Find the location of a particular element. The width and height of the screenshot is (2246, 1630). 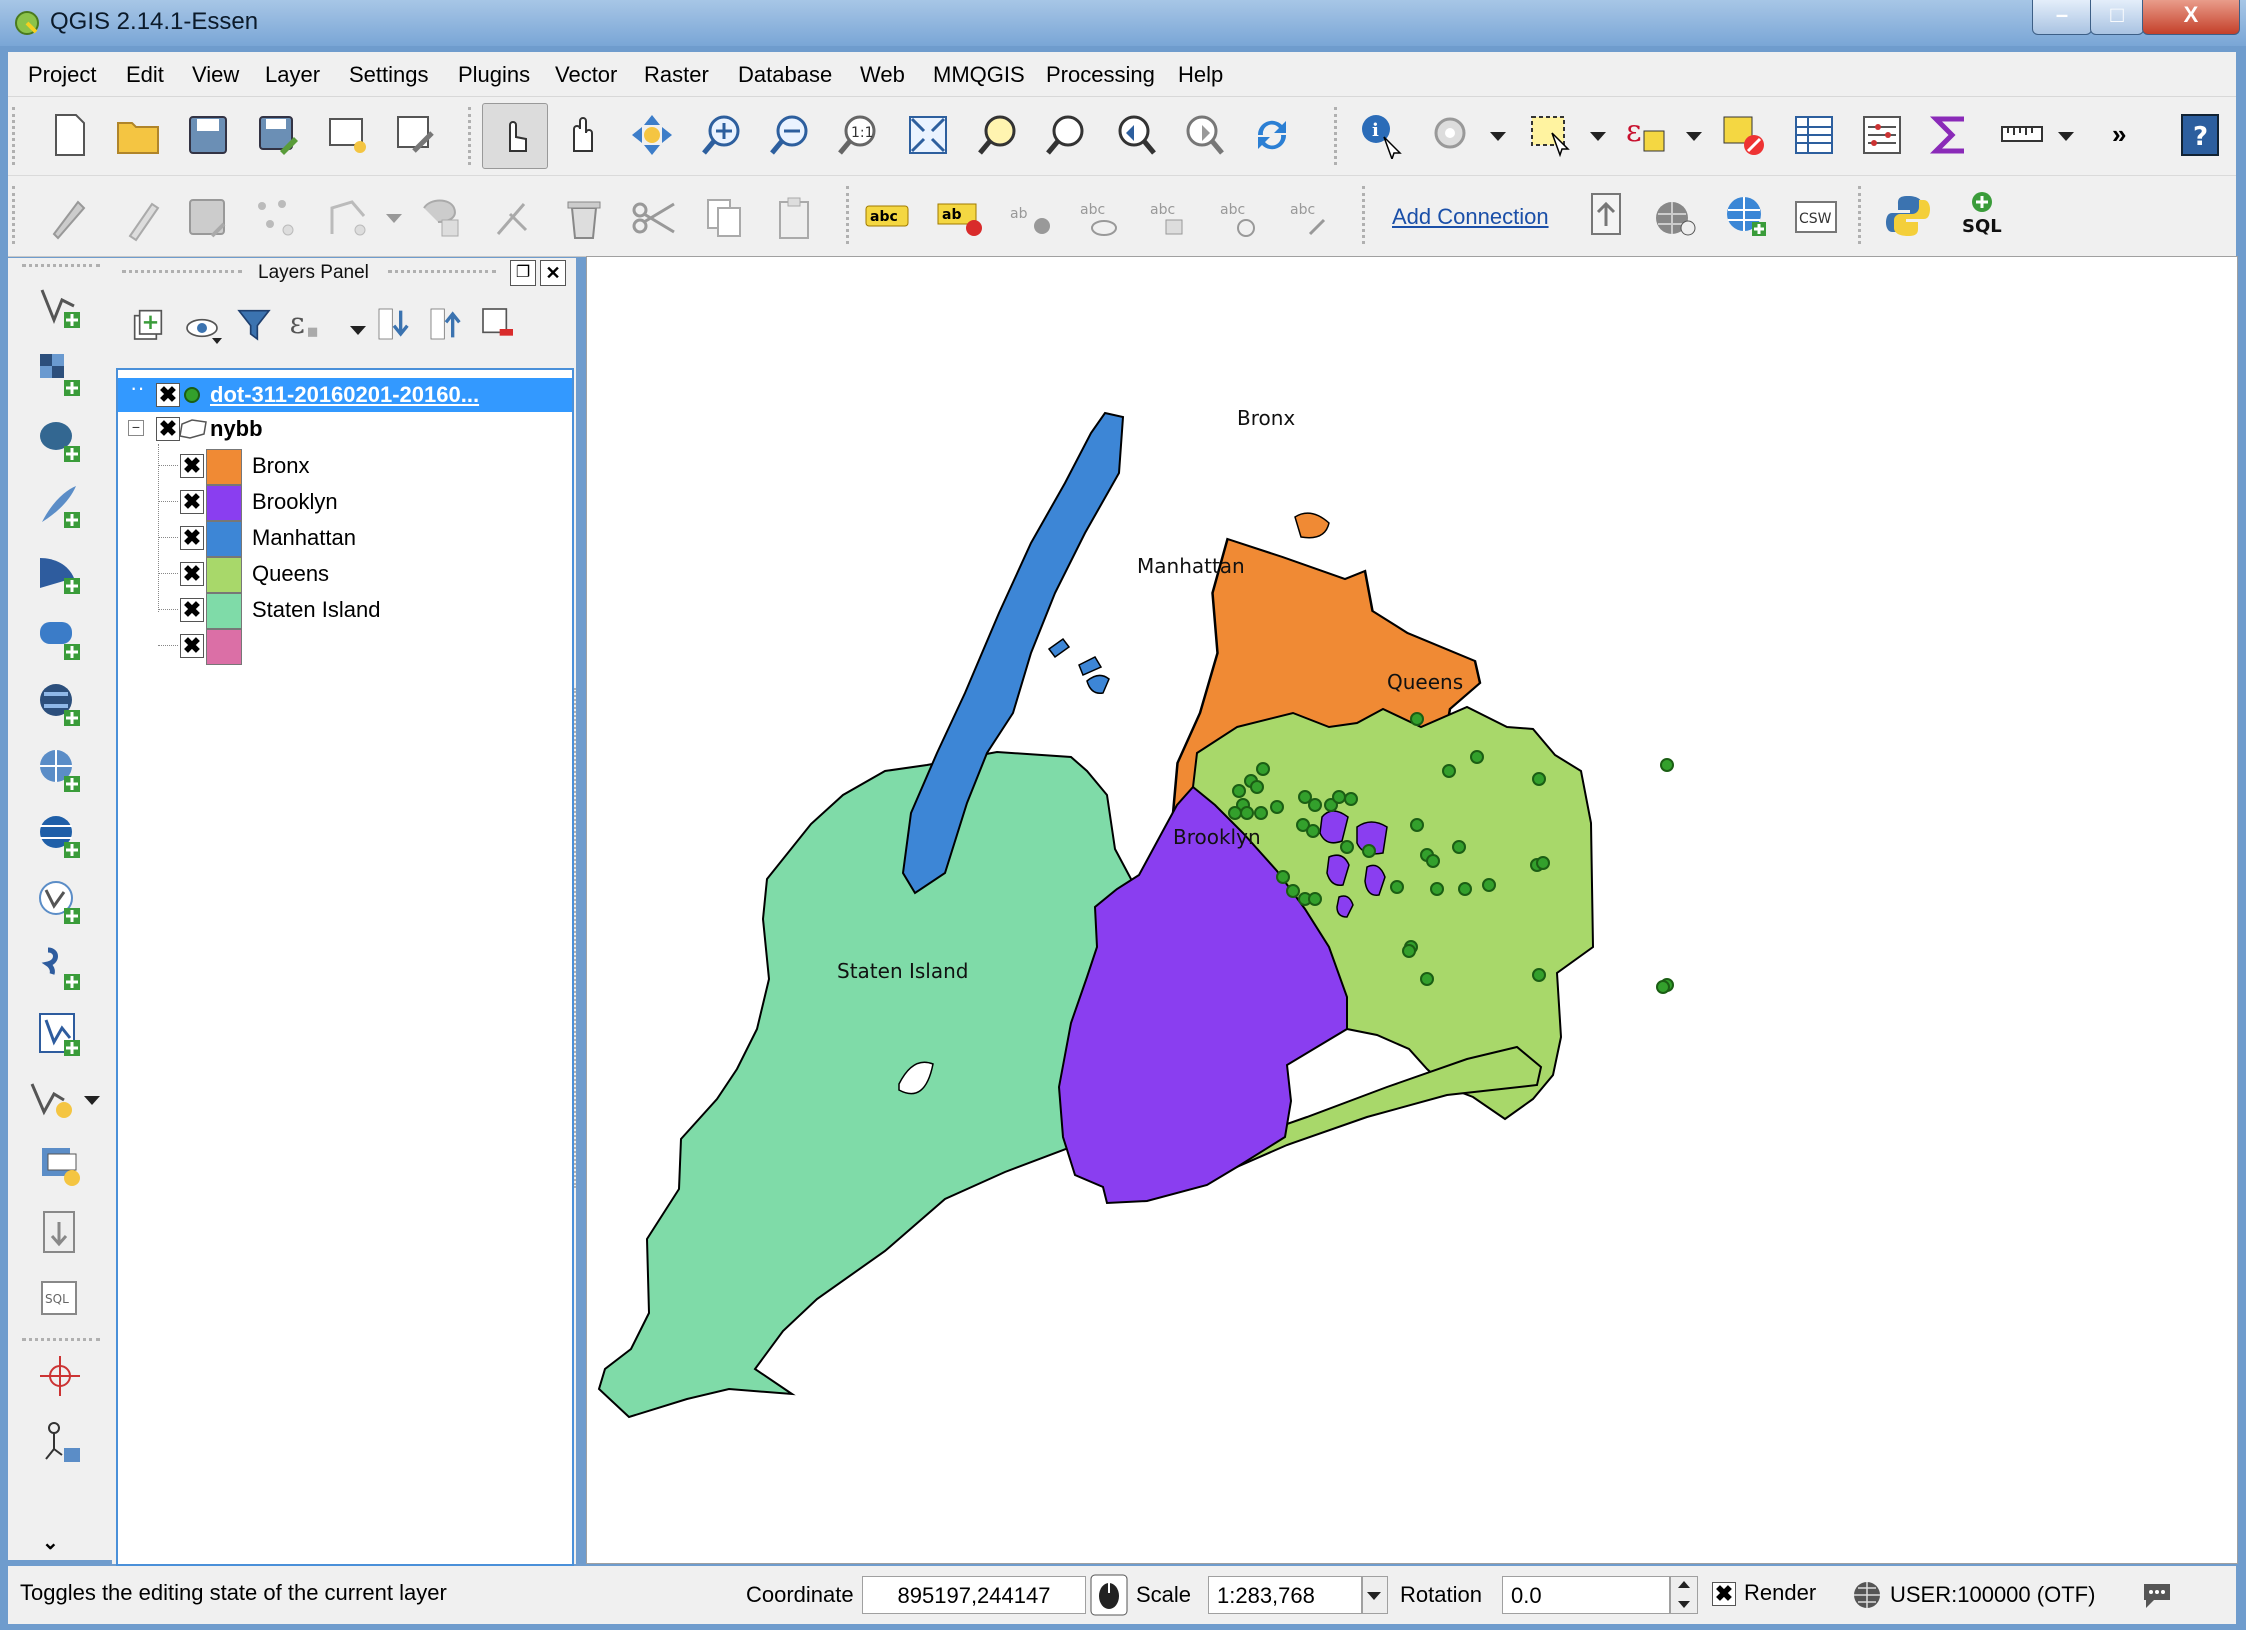

copy-features-icon is located at coordinates (724, 218).